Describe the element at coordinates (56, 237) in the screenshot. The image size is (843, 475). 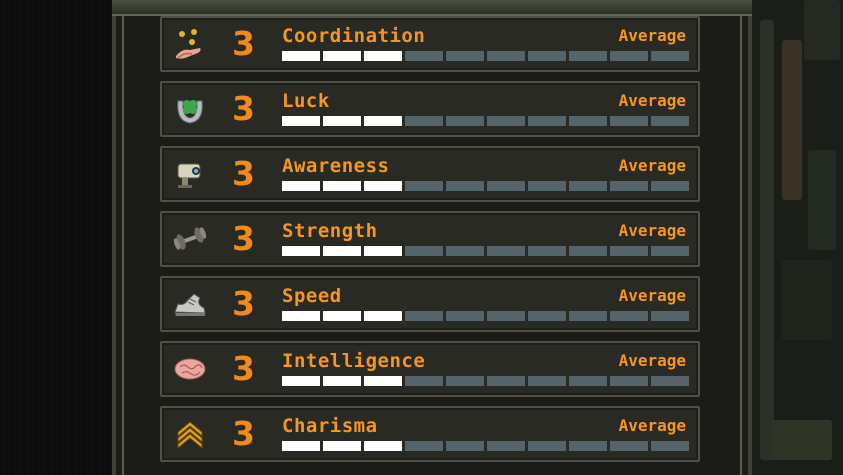
I see `left-background` at that location.